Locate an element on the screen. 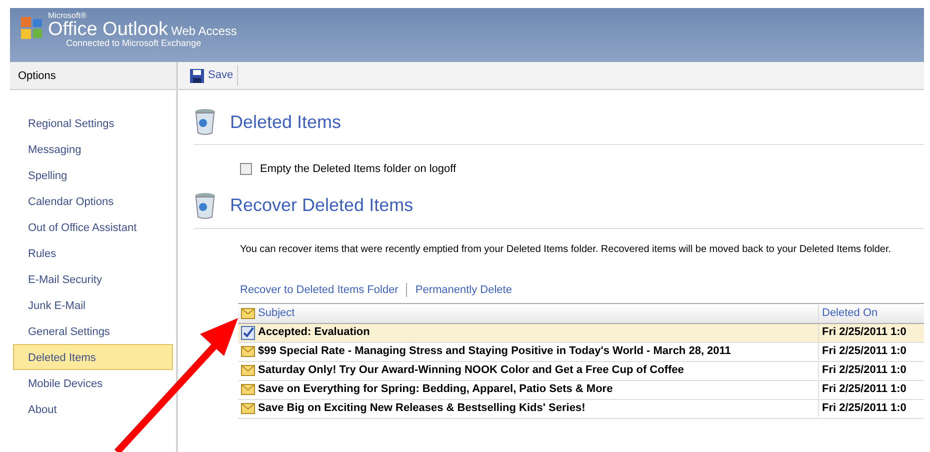 This screenshot has width=930, height=452. checkbox-label: Empty the Deleted Items folder on logoff is located at coordinates (358, 169).